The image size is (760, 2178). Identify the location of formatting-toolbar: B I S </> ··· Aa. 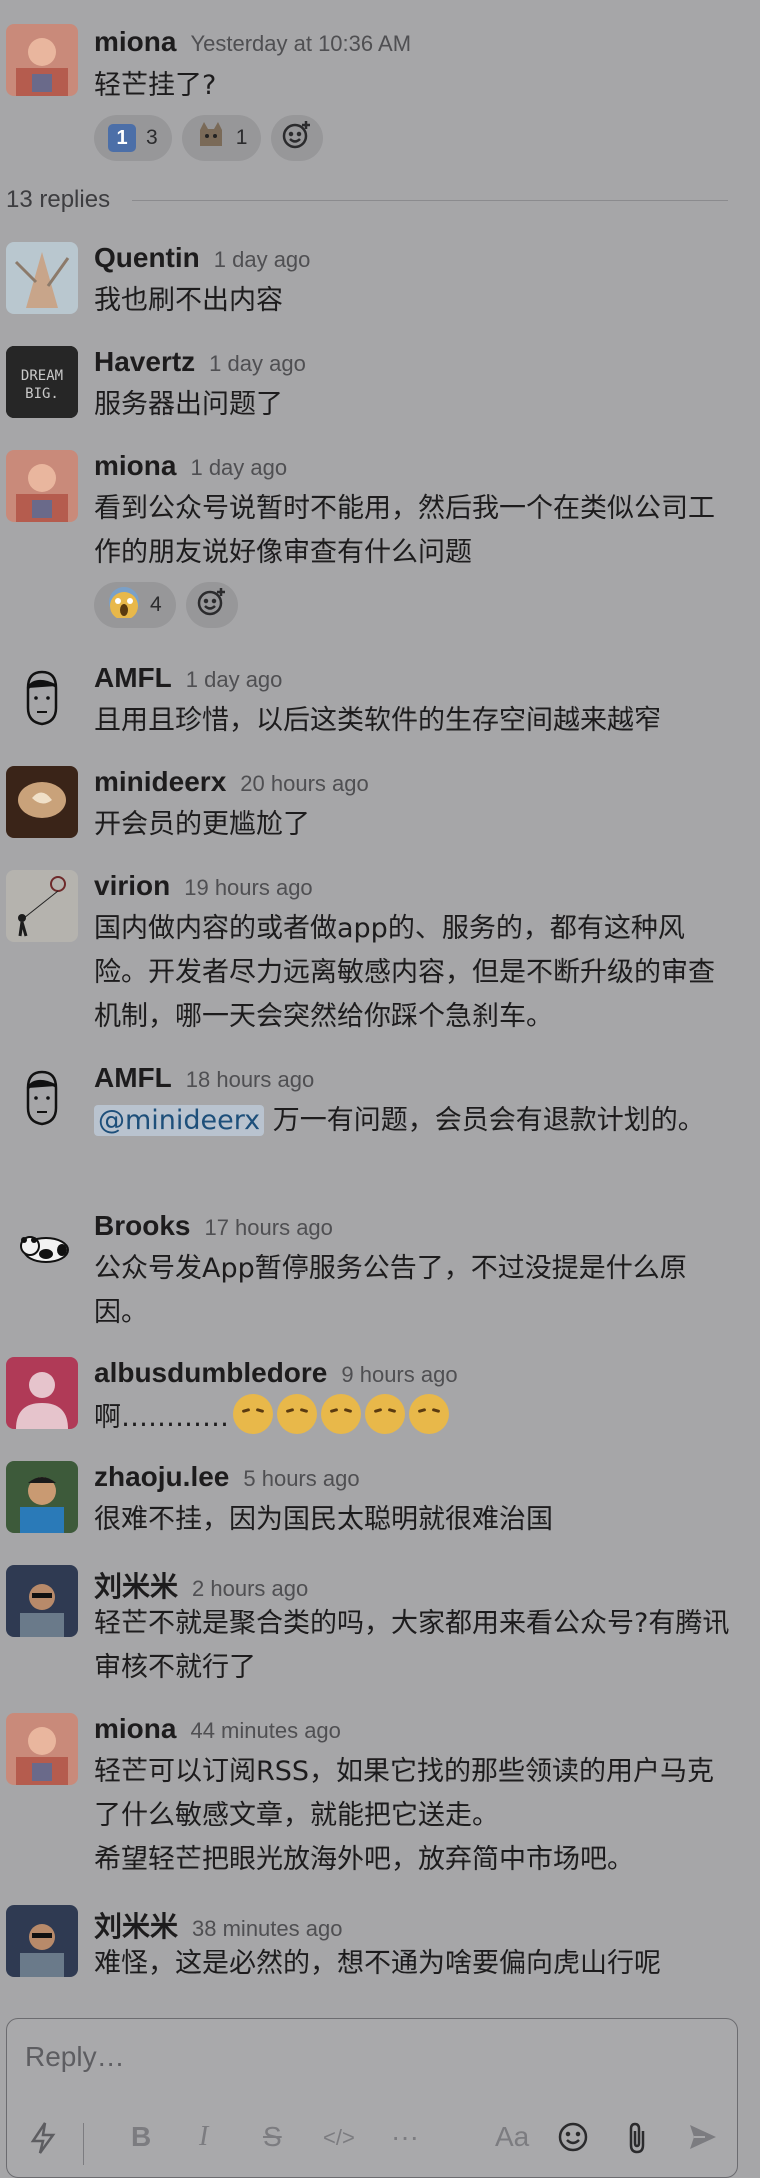
(373, 2142).